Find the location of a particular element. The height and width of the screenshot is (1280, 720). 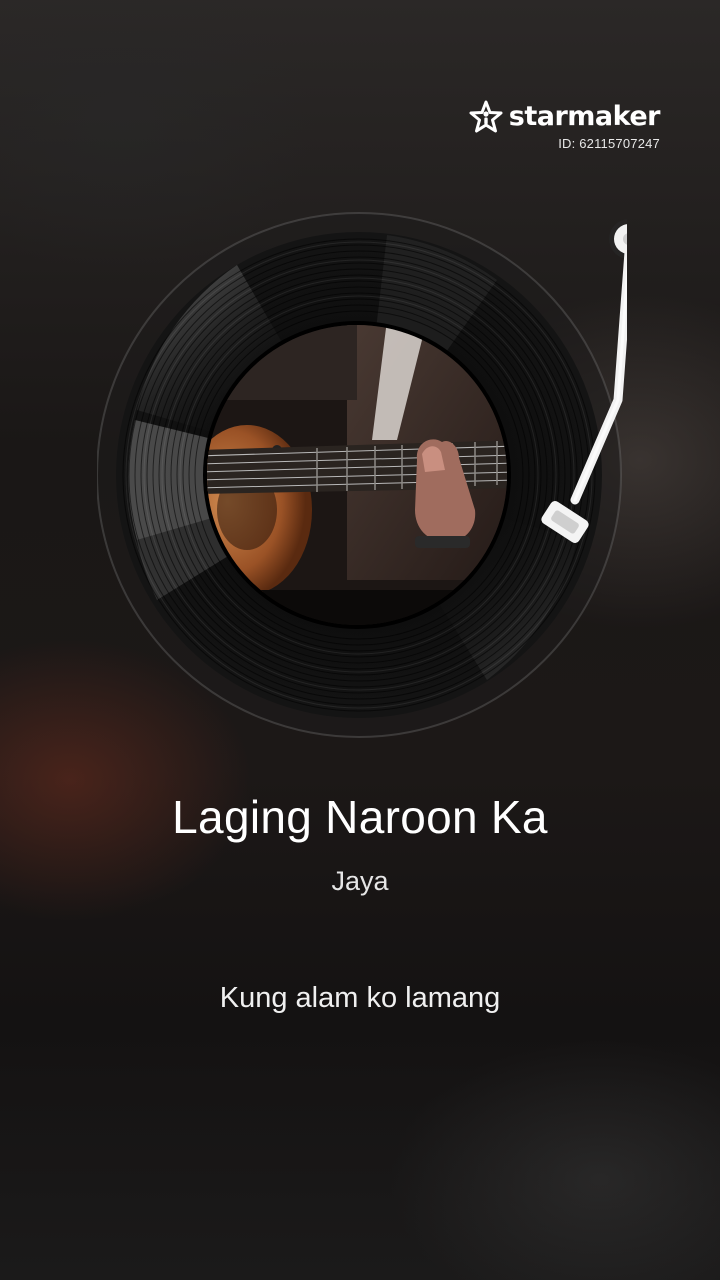

starmaker-watermark: starmaker ID: 62115707247 is located at coordinates (565, 125).